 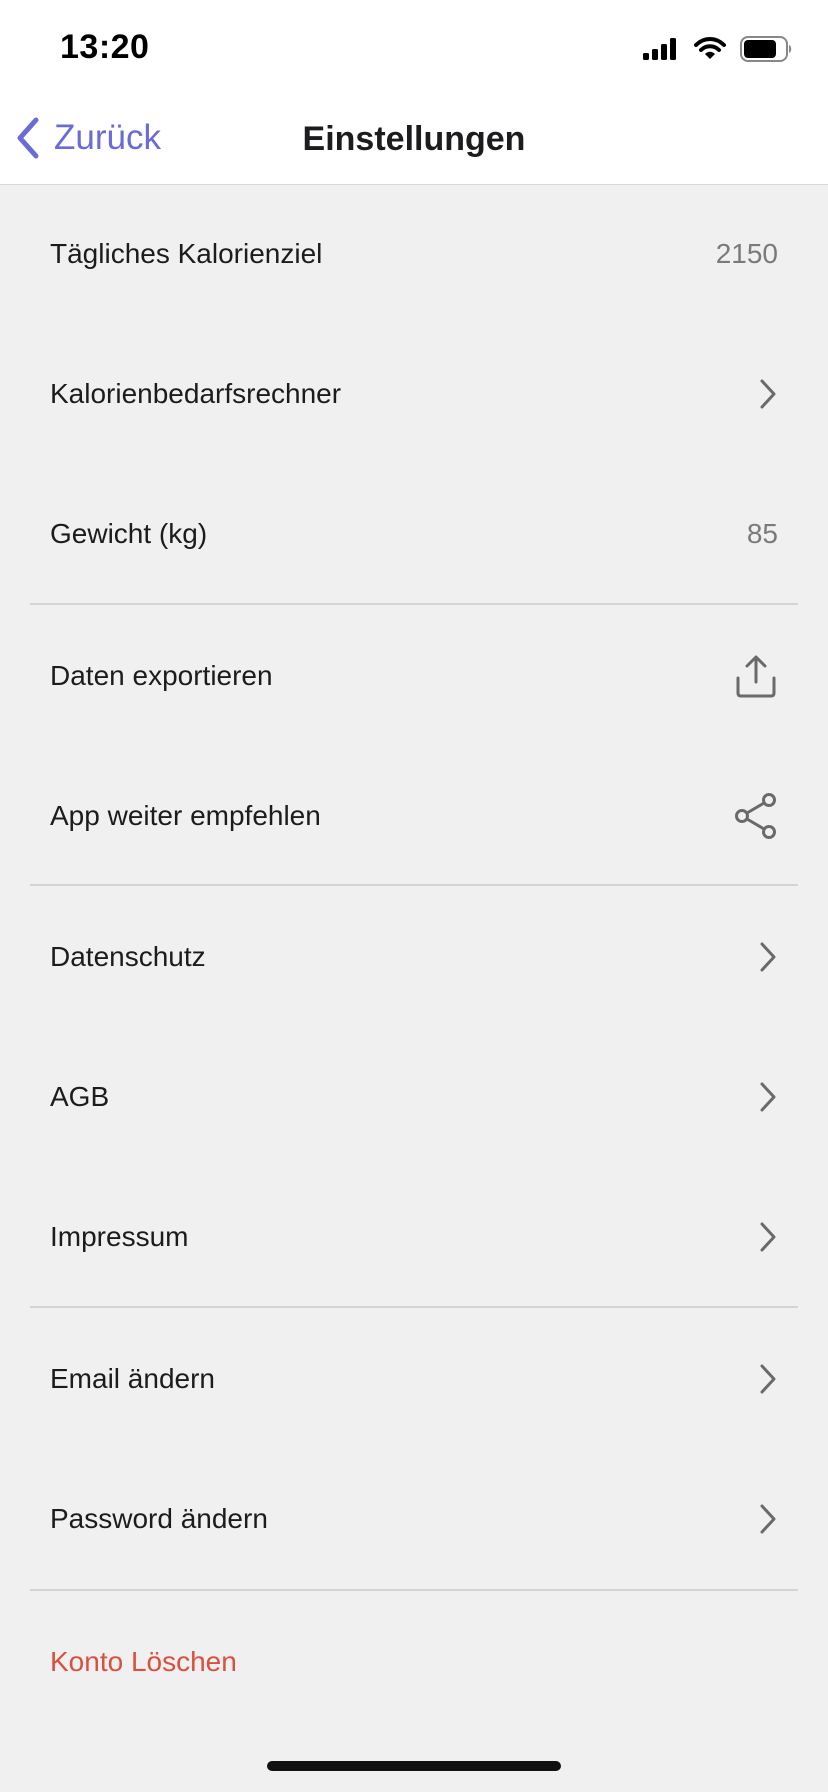 What do you see at coordinates (105, 47) in the screenshot?
I see `status-time: 13:20` at bounding box center [105, 47].